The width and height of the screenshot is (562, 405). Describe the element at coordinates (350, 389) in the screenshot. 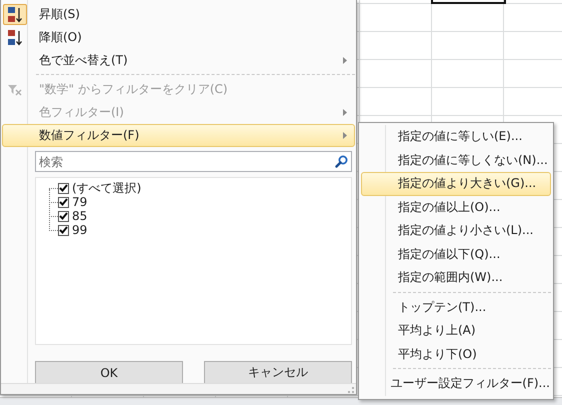

I see `resize-grip-icon` at that location.